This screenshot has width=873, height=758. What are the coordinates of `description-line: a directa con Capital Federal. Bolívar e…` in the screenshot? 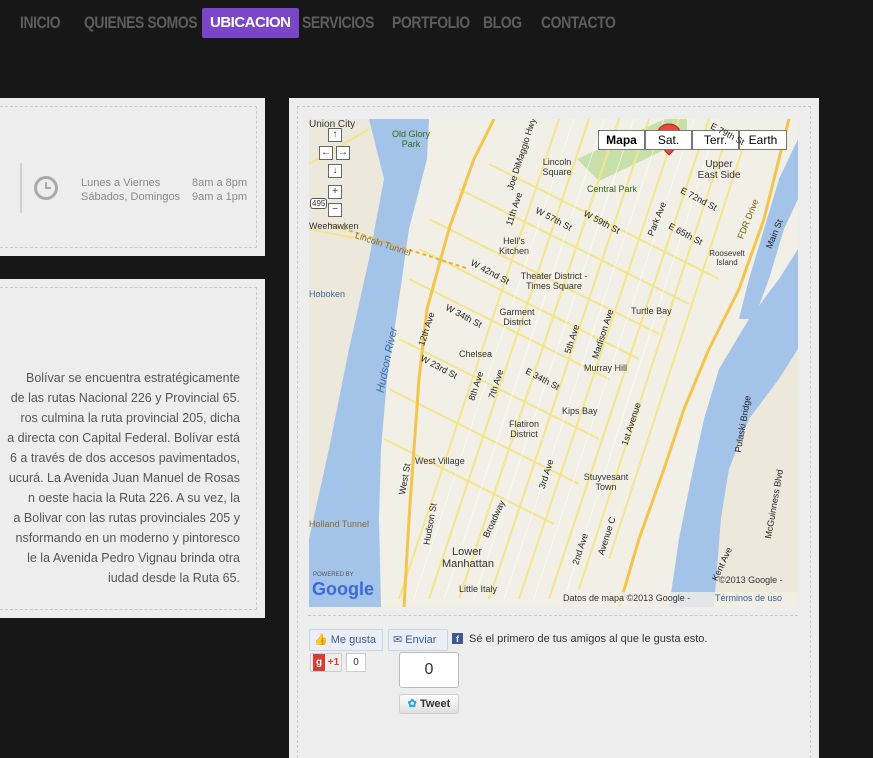 It's located at (123, 438).